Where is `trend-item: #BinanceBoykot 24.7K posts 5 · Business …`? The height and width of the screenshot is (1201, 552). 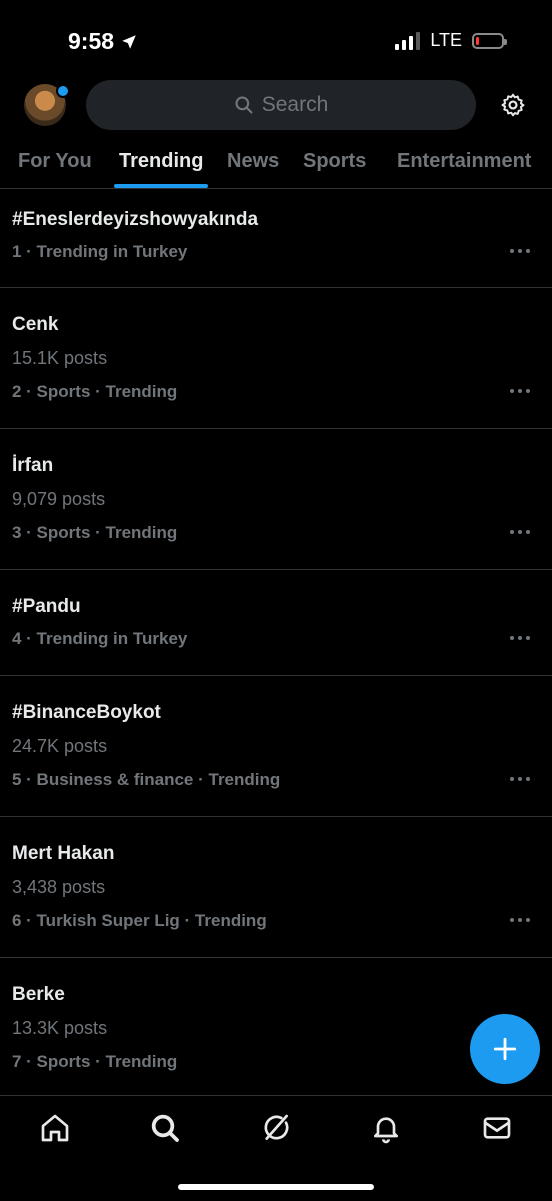 trend-item: #BinanceBoykot 24.7K posts 5 · Business … is located at coordinates (276, 746).